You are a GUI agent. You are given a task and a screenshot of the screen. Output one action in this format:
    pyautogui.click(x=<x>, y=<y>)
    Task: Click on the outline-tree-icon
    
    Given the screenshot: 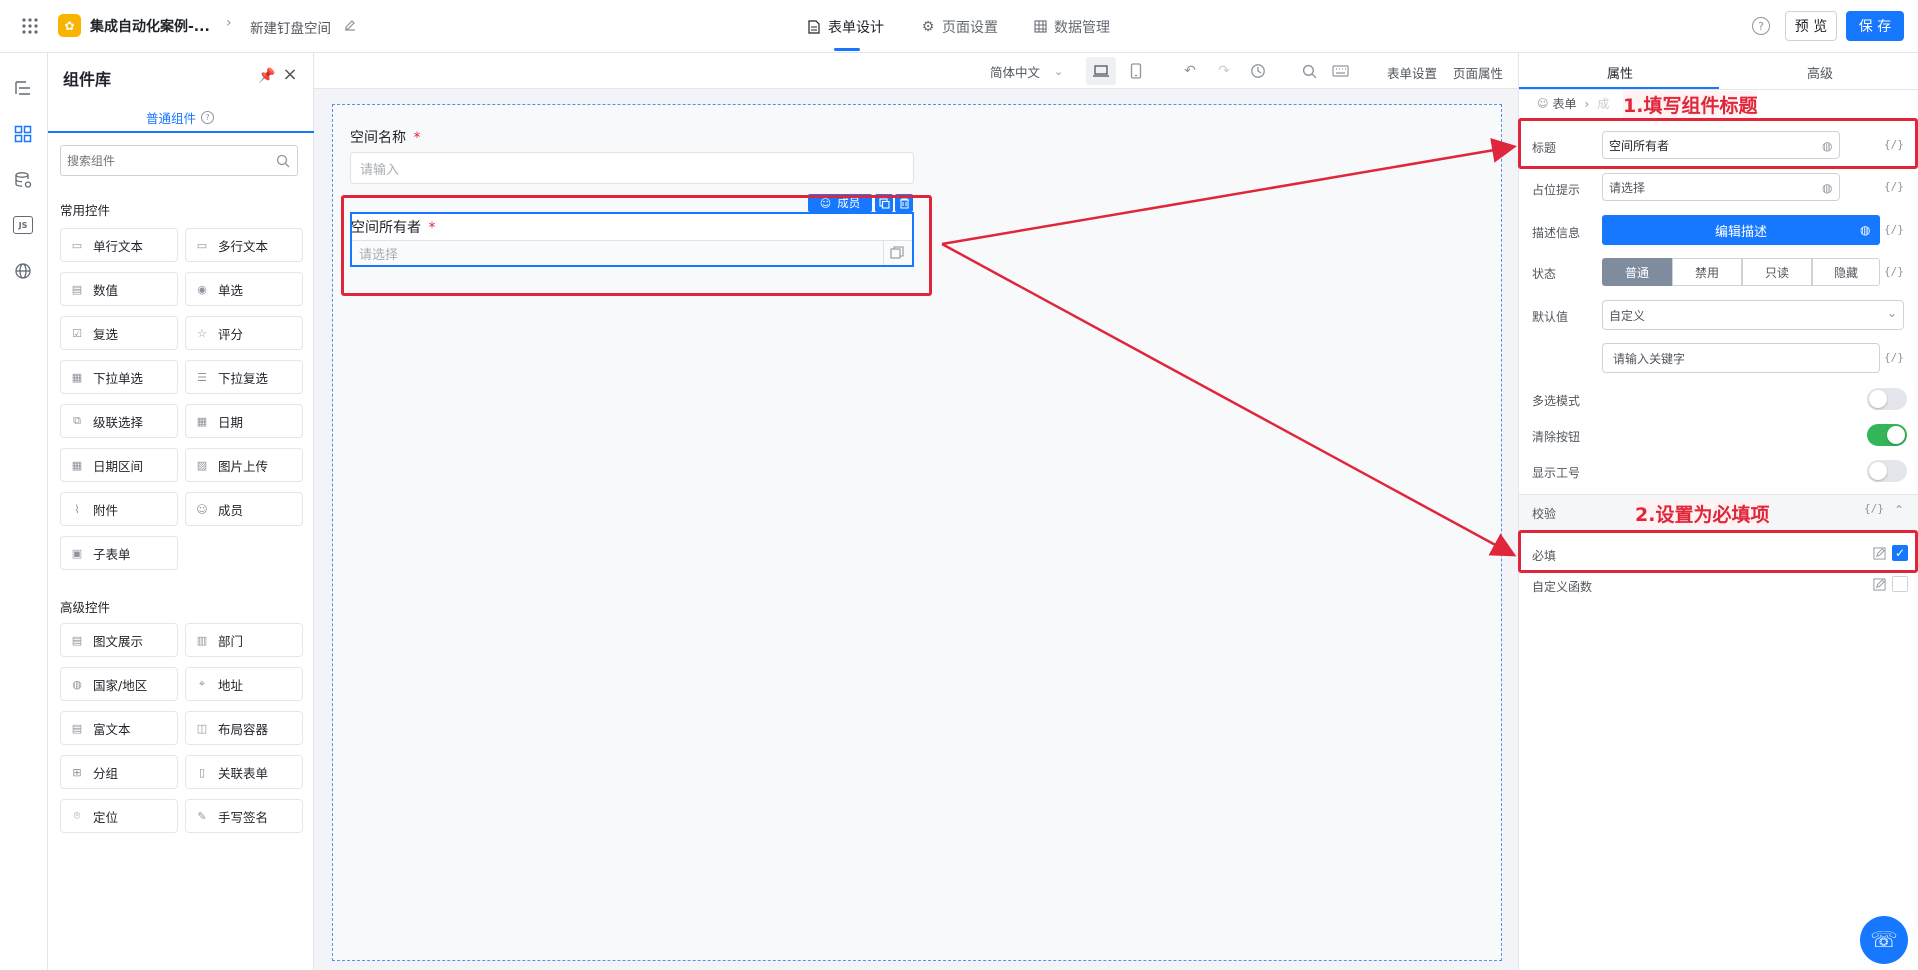 What is the action you would take?
    pyautogui.click(x=23, y=88)
    